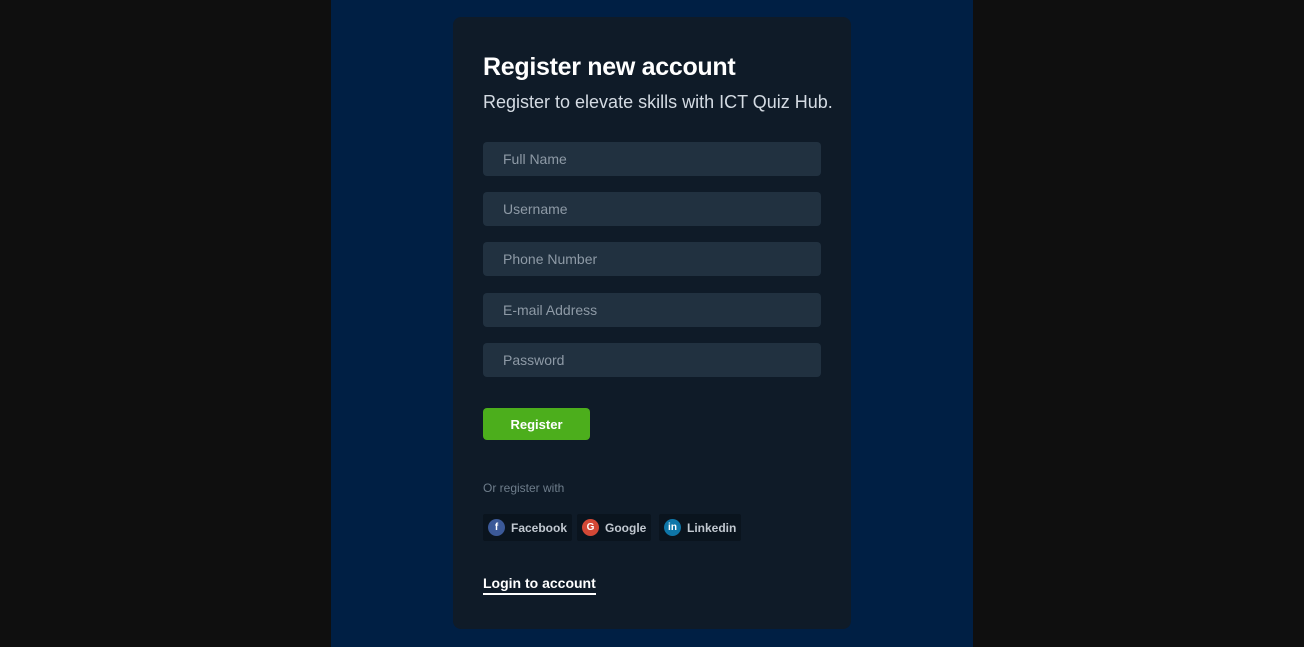  What do you see at coordinates (590, 527) in the screenshot?
I see `google-icon: G` at bounding box center [590, 527].